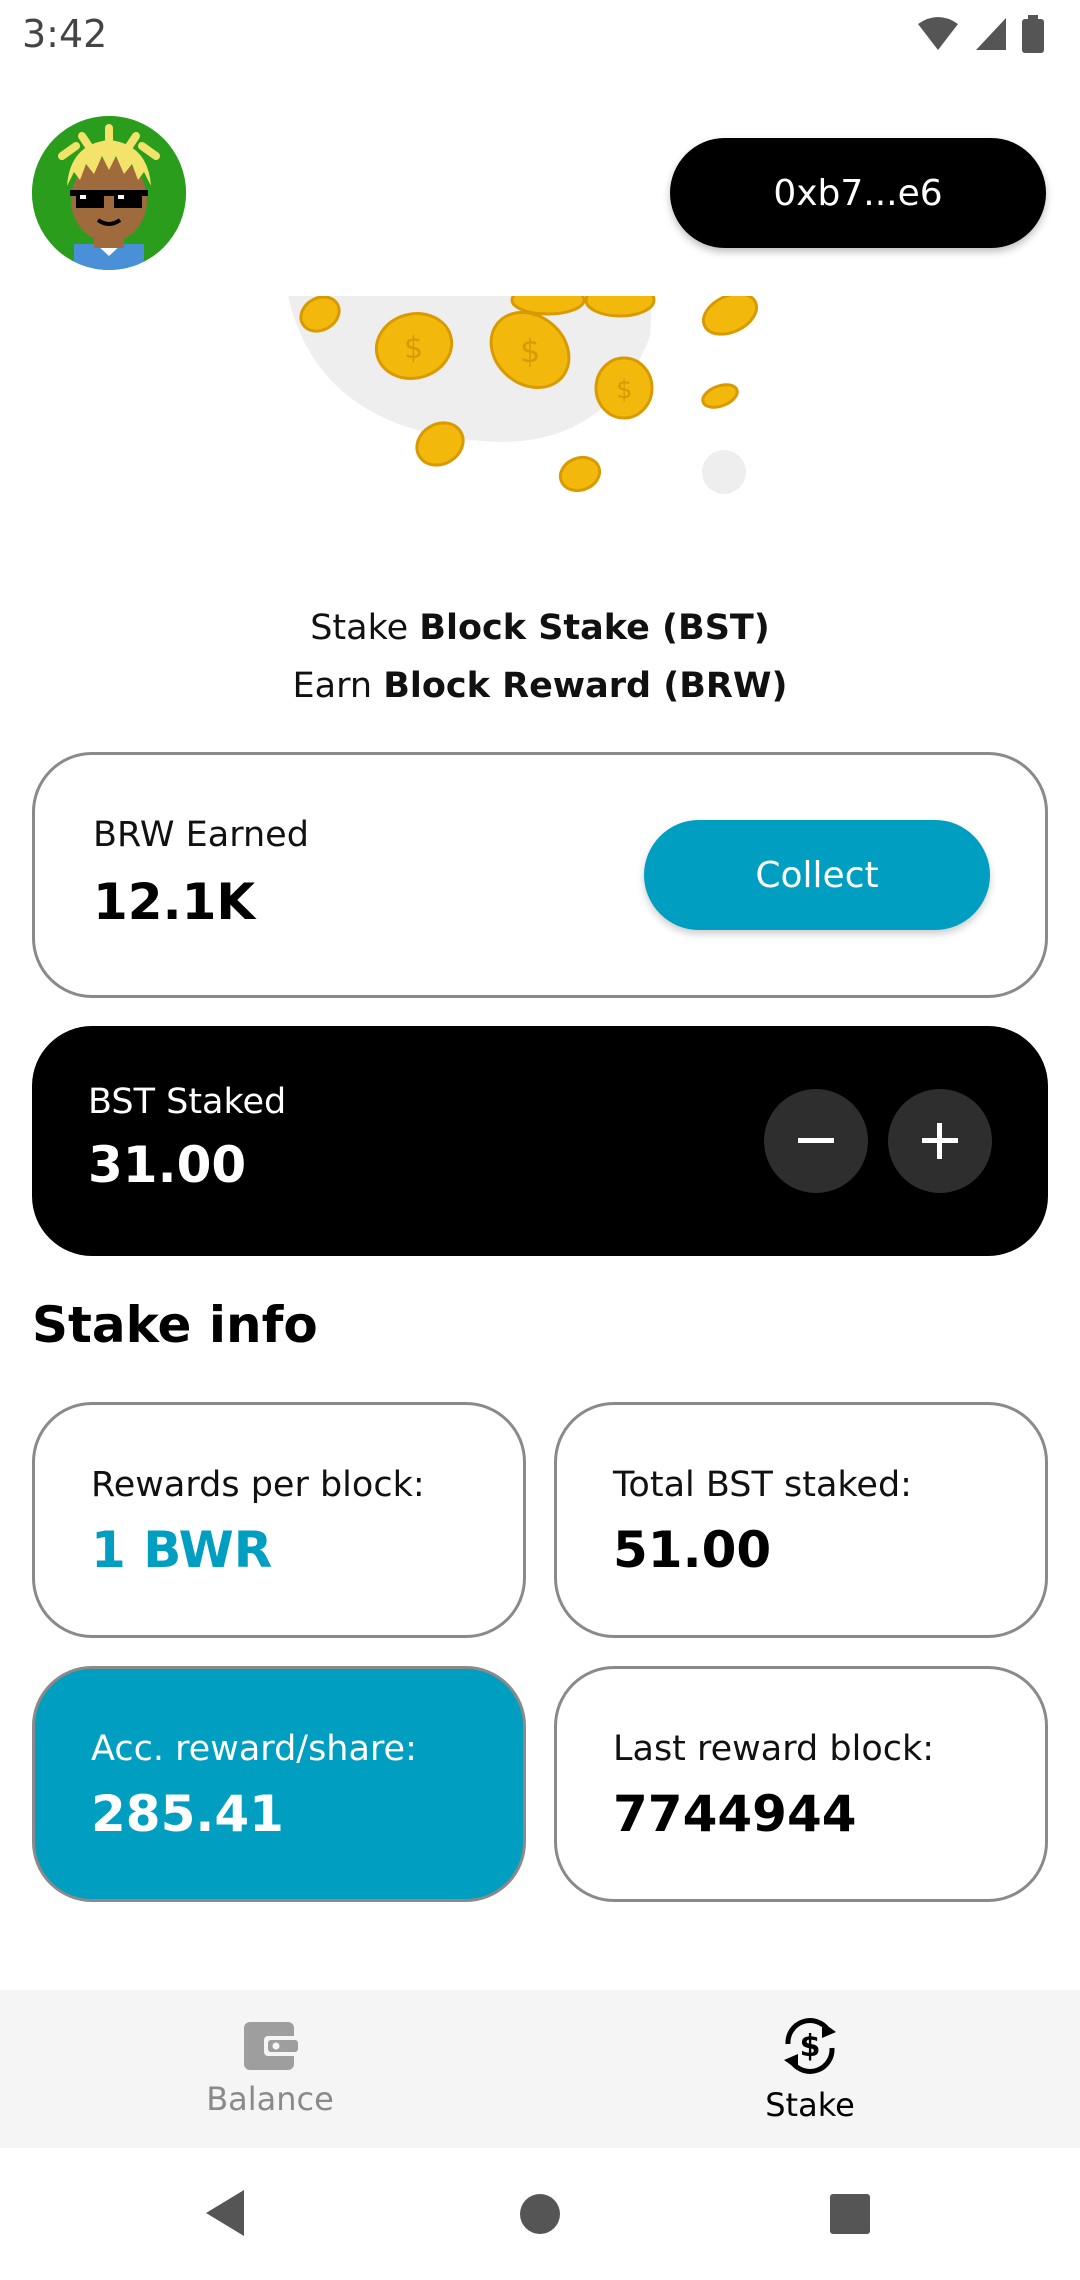 This screenshot has height=2280, width=1080. I want to click on avatar, so click(109, 193).